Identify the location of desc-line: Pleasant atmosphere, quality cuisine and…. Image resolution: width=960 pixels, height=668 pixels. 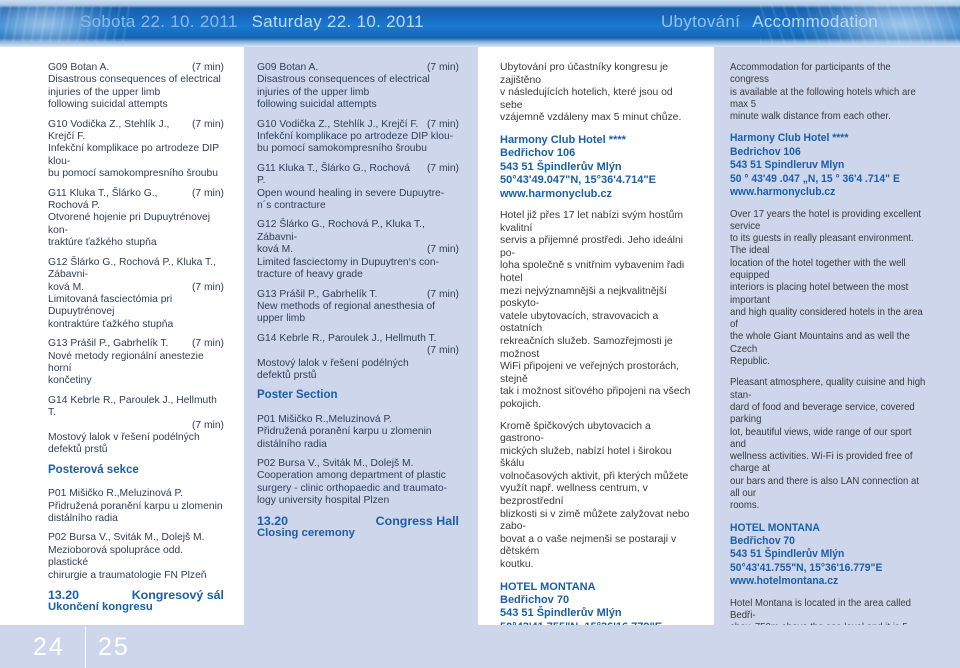
(828, 389).